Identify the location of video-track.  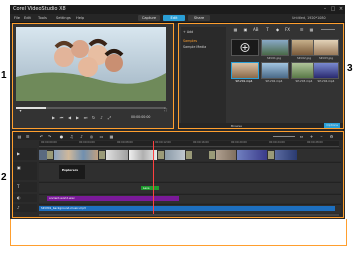
(190, 154).